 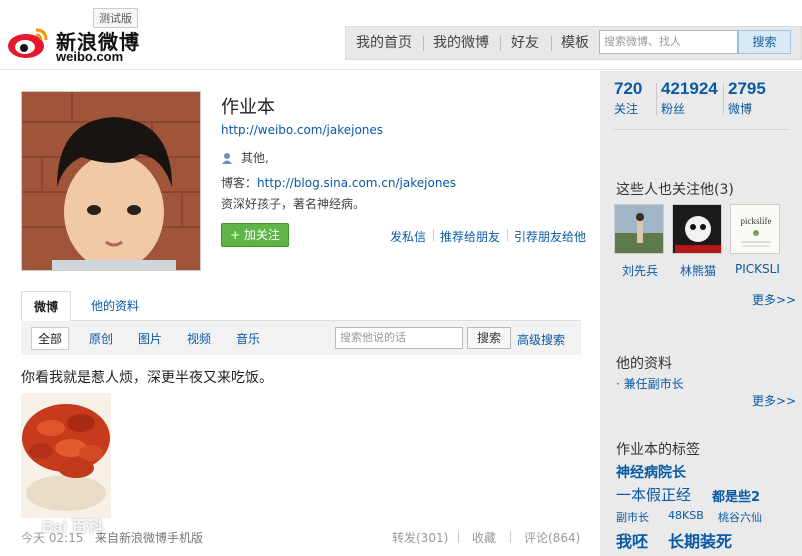 What do you see at coordinates (736, 495) in the screenshot?
I see `tag-3: 都是些2` at bounding box center [736, 495].